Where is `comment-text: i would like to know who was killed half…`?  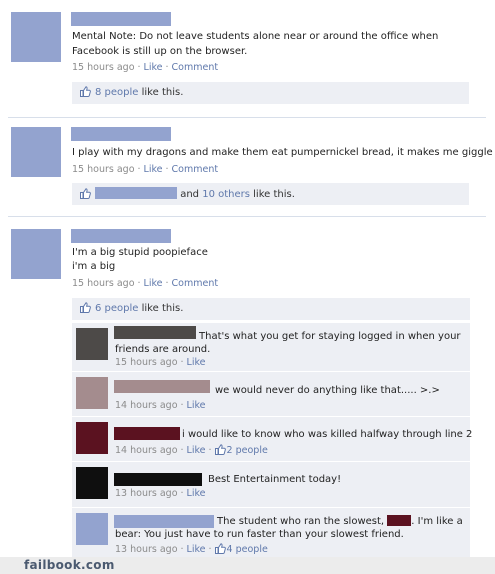
comment-text: i would like to know who was killed half… is located at coordinates (327, 434).